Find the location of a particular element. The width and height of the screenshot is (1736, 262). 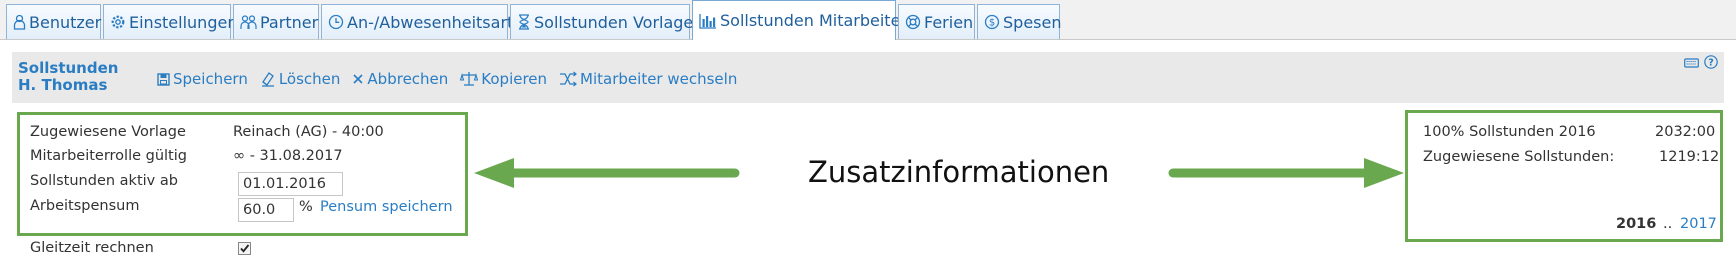

tab-label: An-/Abwesenheitsart is located at coordinates (430, 22).